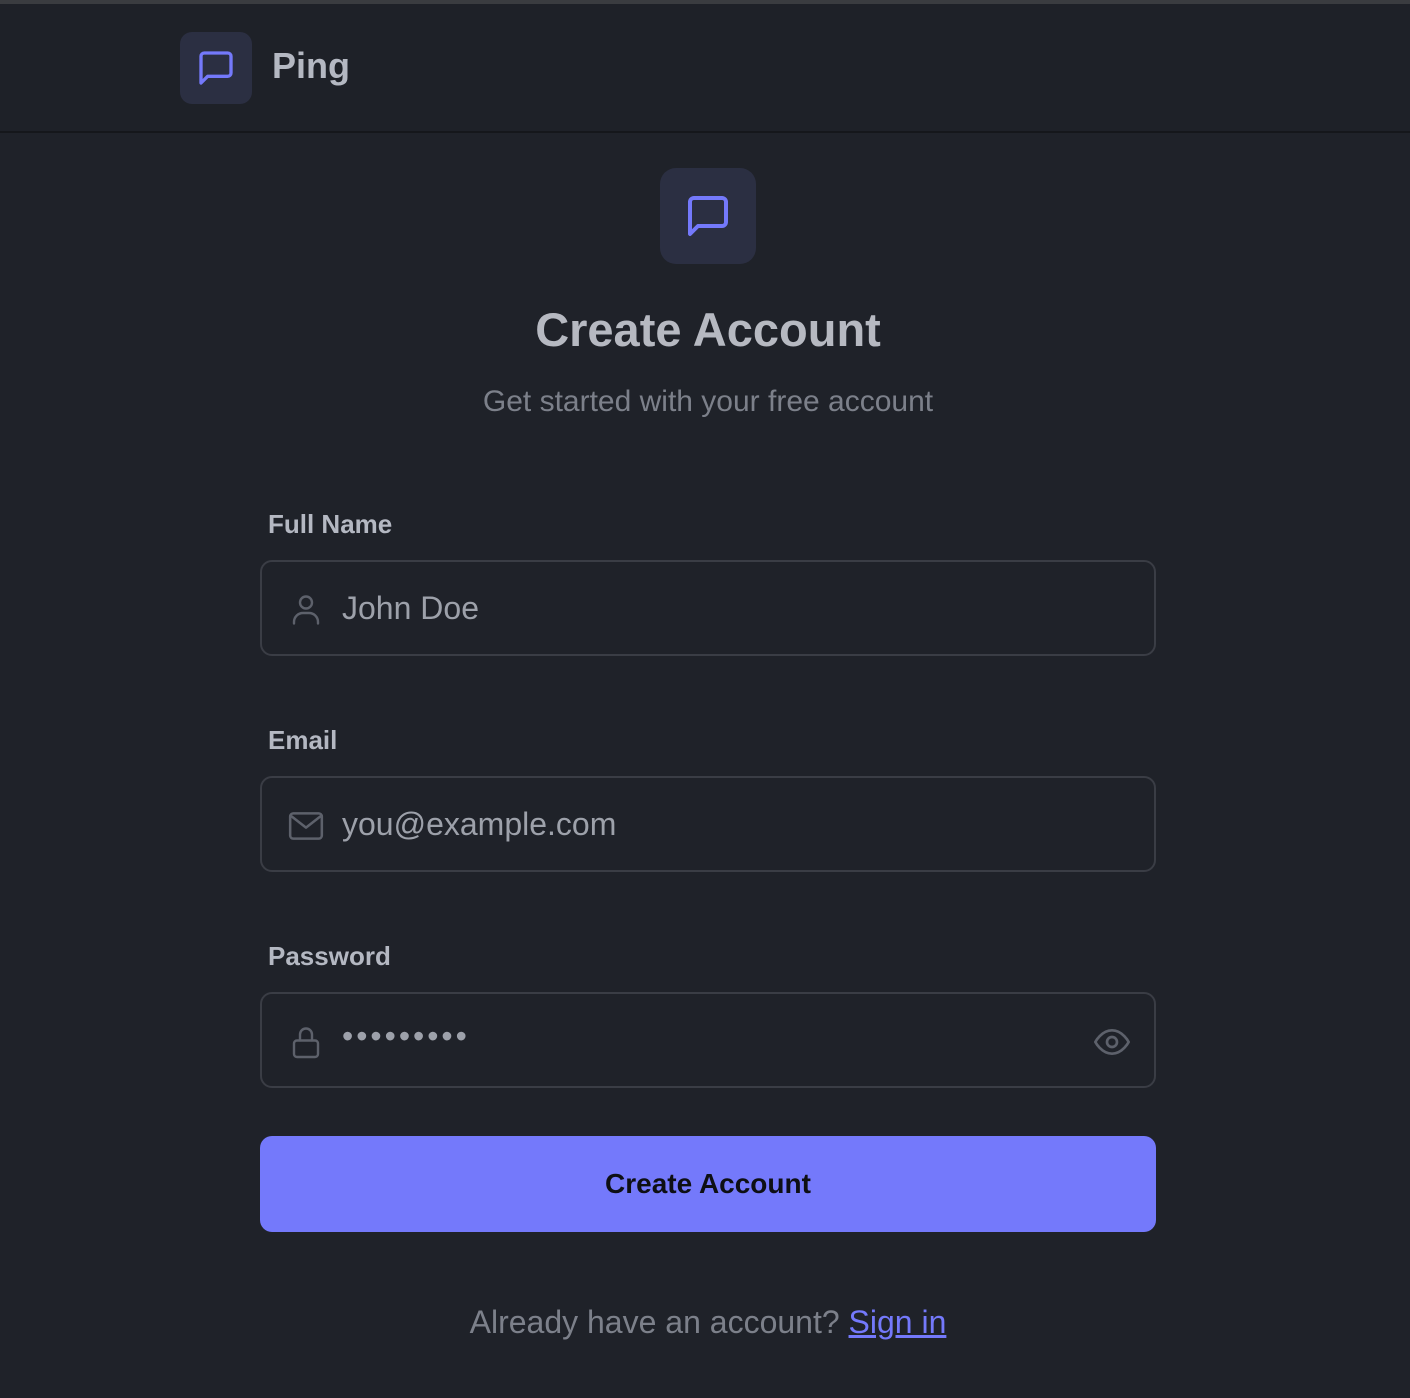 The image size is (1410, 1398). Describe the element at coordinates (1112, 1042) in the screenshot. I see `eye-icon` at that location.